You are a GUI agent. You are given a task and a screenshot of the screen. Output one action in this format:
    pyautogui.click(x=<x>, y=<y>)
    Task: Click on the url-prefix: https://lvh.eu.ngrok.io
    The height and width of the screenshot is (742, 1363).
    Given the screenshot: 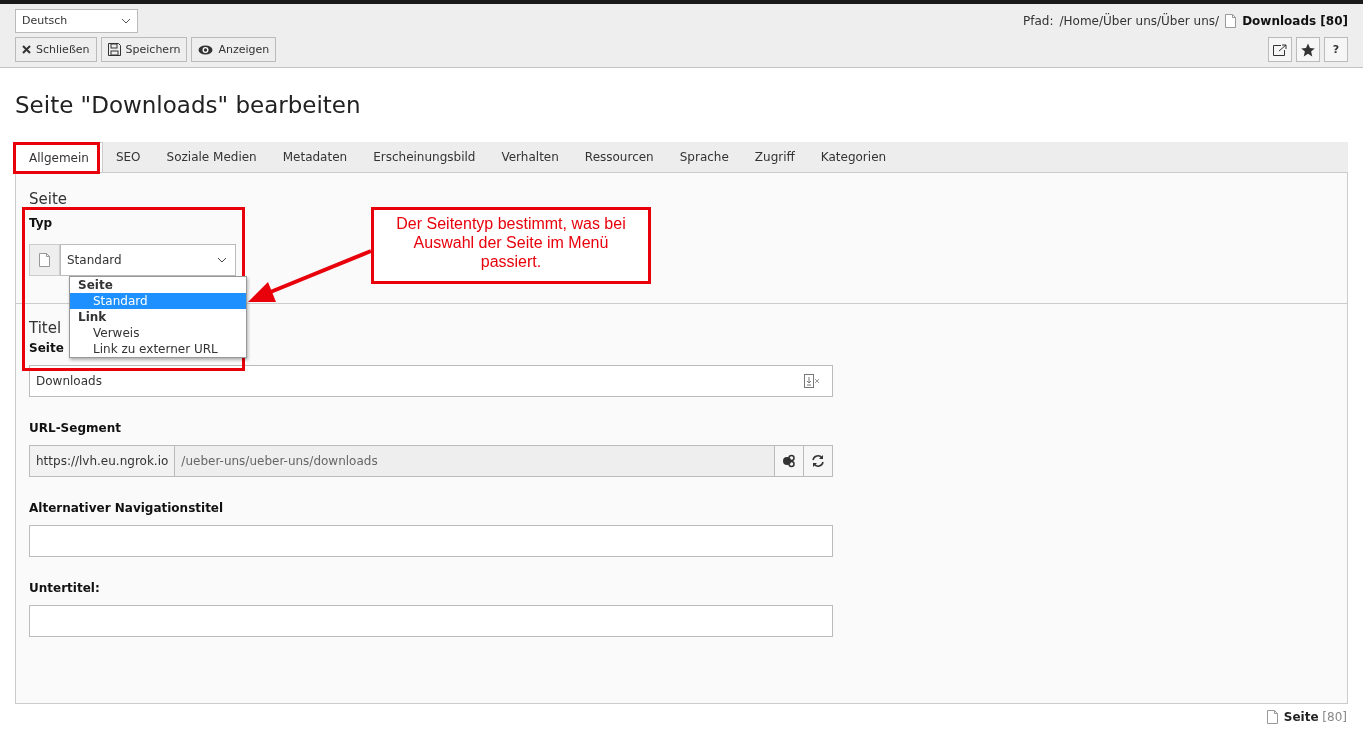 What is the action you would take?
    pyautogui.click(x=102, y=461)
    